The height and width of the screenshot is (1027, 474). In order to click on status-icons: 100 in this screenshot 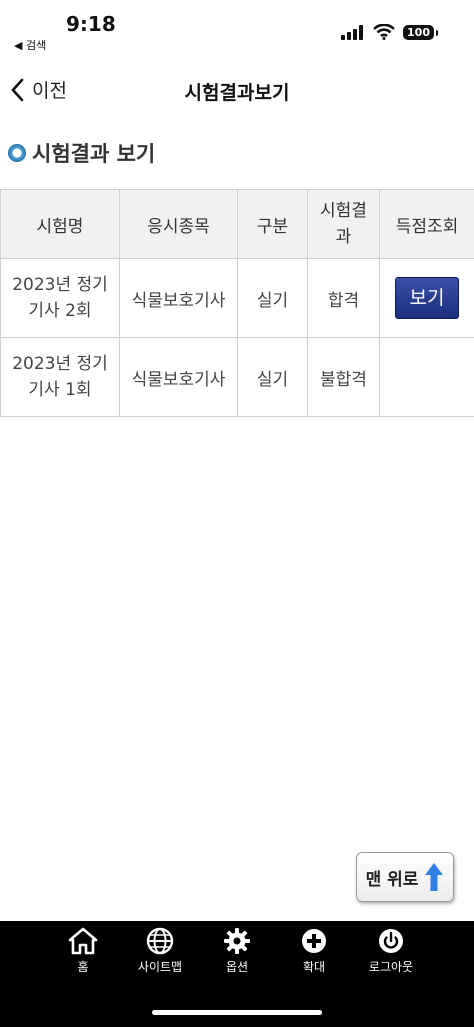, I will do `click(389, 32)`.